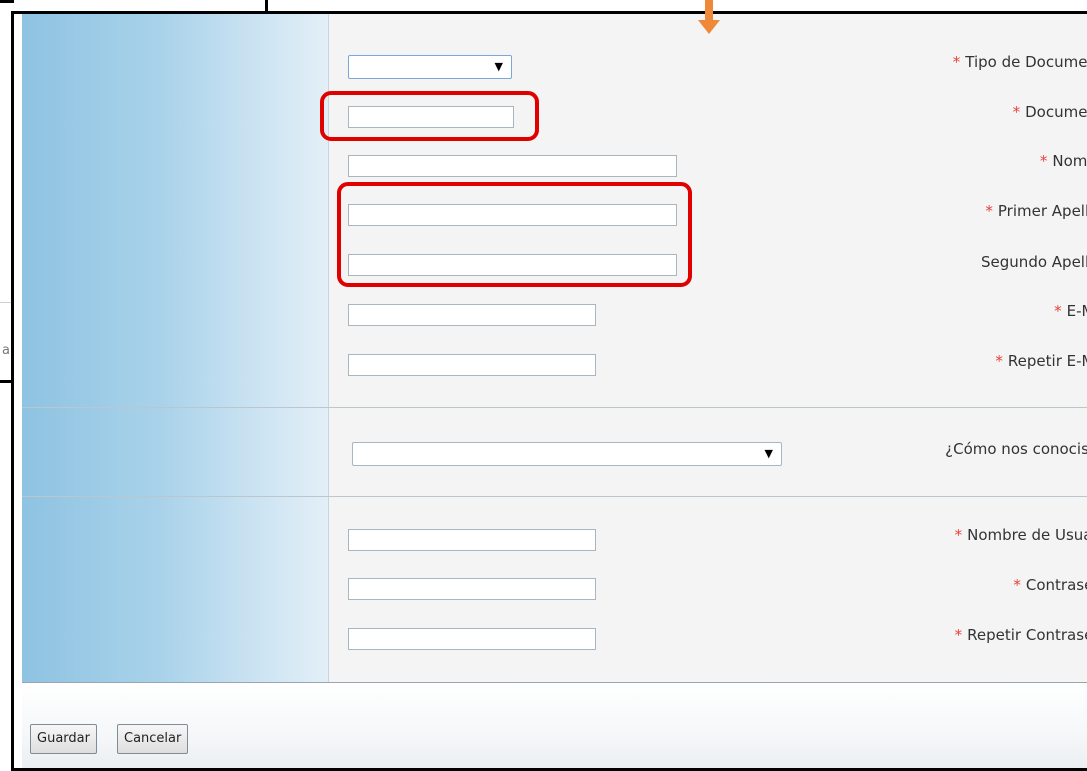 This screenshot has width=1087, height=771. I want to click on documento-label-text: Documento, so click(1056, 112).